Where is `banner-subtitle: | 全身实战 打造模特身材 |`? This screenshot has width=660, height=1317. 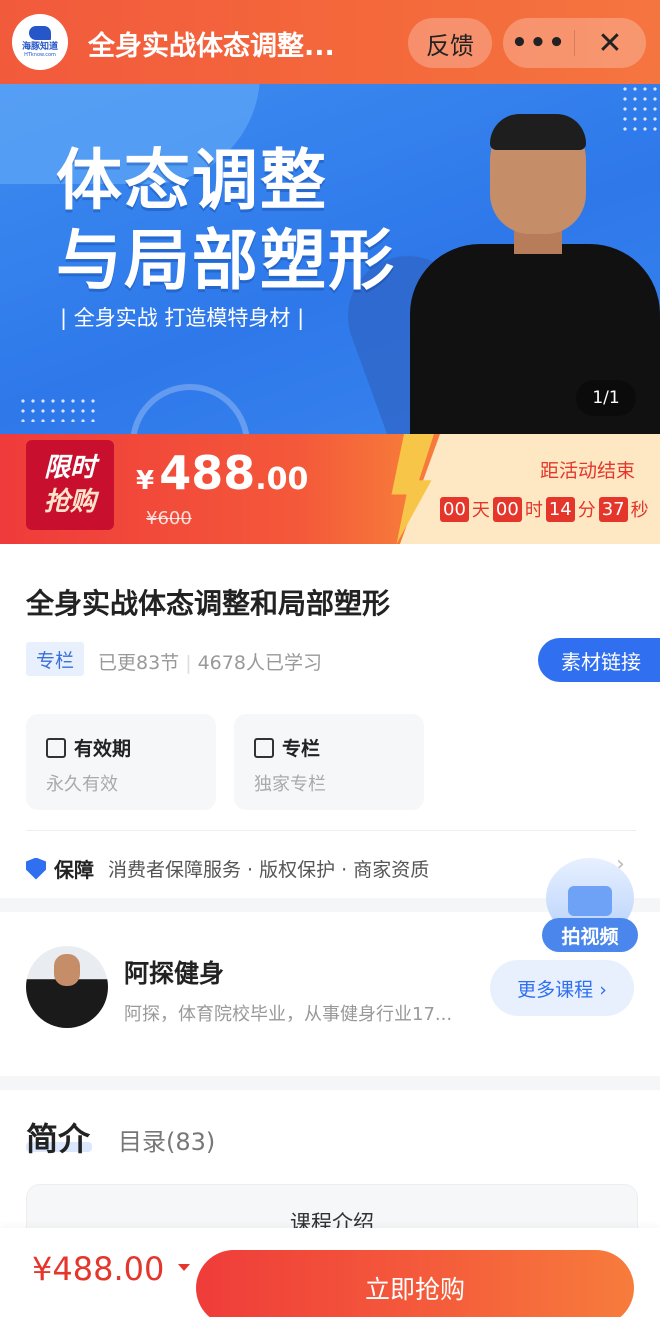
banner-subtitle: | 全身实战 打造模特身材 | is located at coordinates (182, 318).